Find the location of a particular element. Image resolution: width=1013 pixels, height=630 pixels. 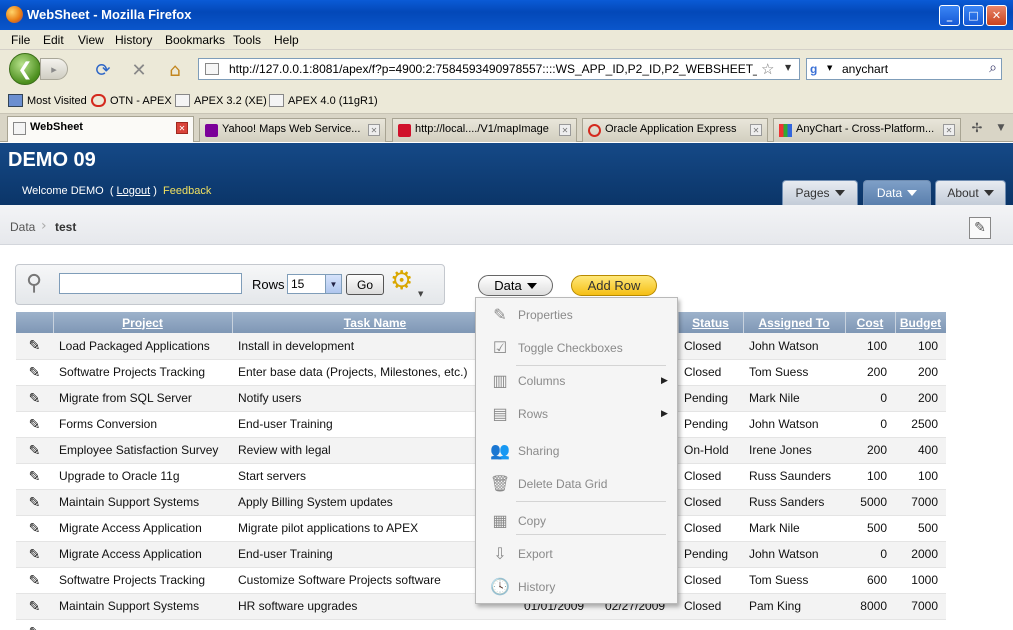

nav-tab-pages: Pages is located at coordinates (820, 192).